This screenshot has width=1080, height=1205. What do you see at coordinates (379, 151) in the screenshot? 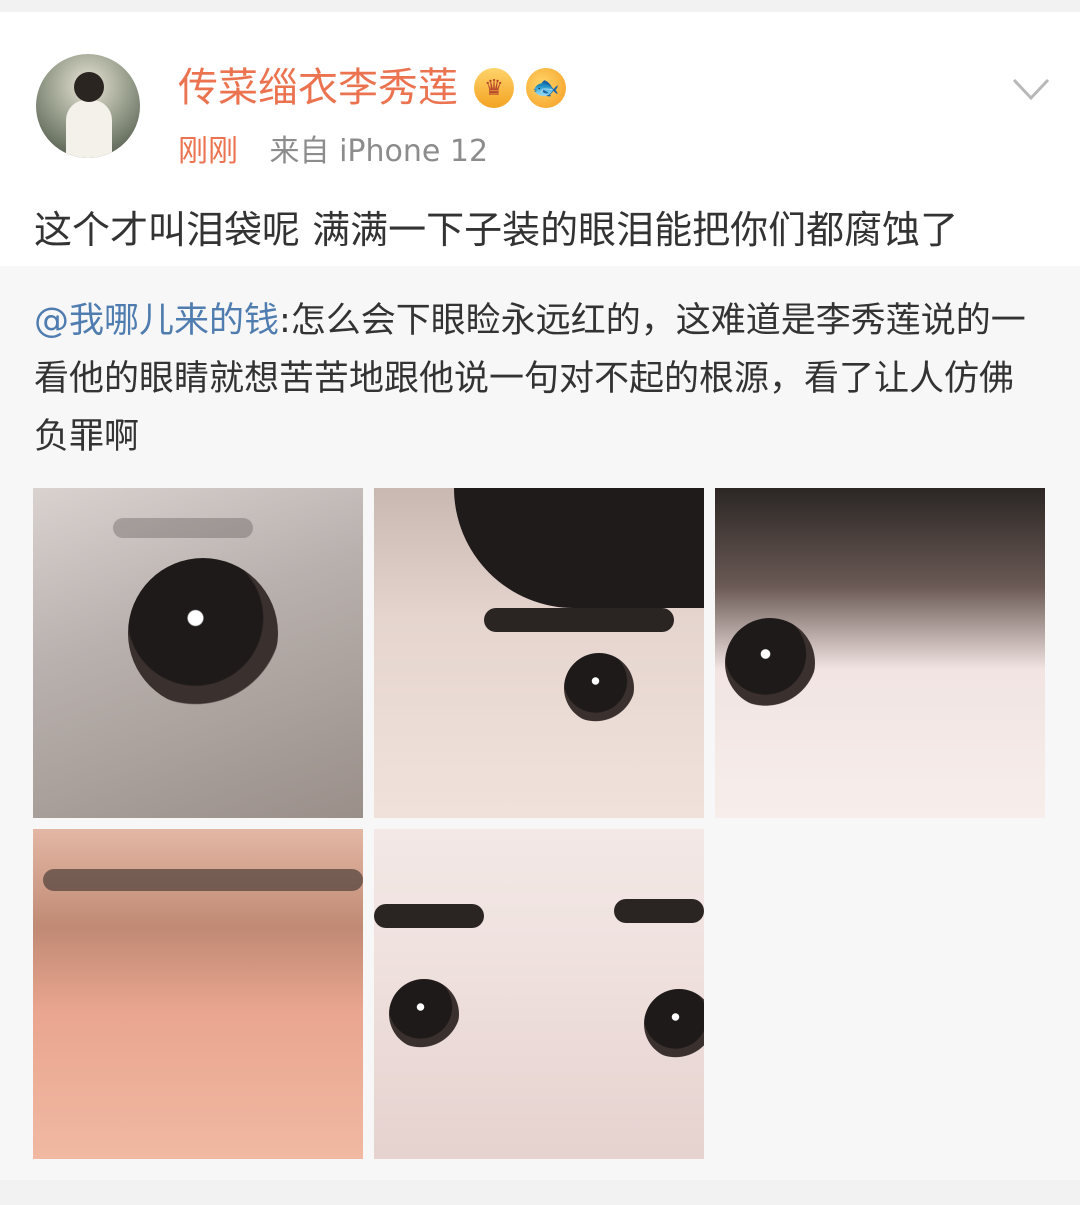
I see `post-source: 来自 iPhone 12` at bounding box center [379, 151].